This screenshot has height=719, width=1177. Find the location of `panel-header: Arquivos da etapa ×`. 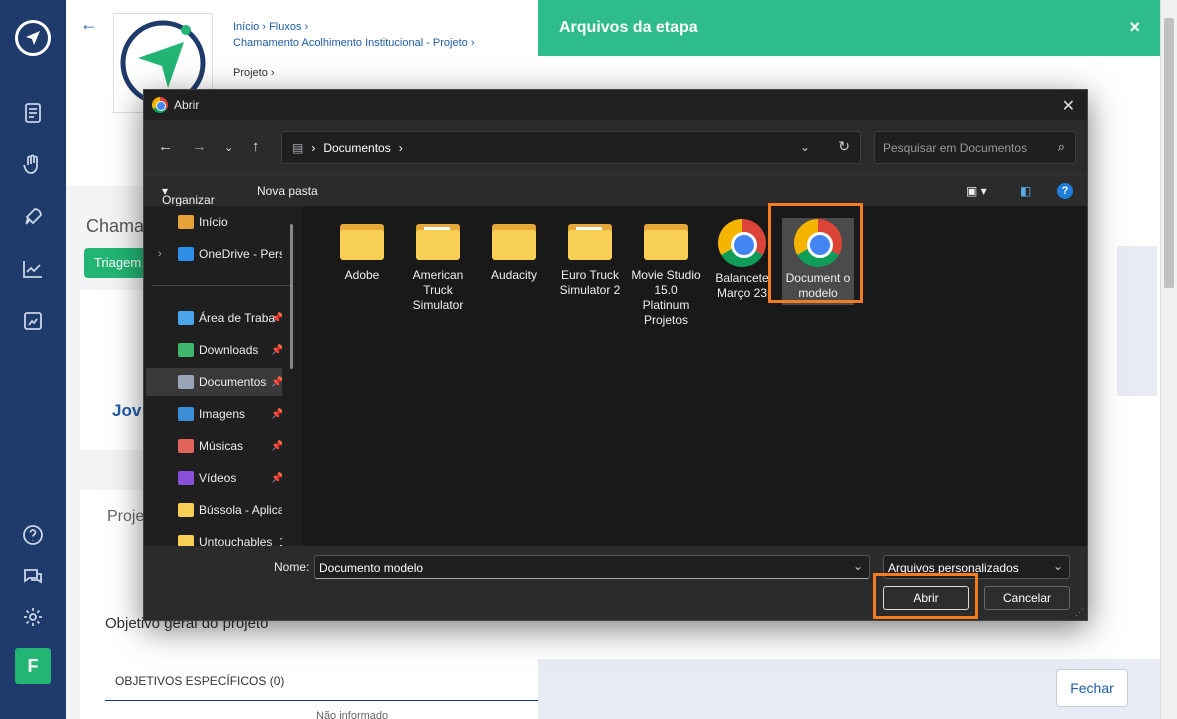

panel-header: Arquivos da etapa × is located at coordinates (849, 28).